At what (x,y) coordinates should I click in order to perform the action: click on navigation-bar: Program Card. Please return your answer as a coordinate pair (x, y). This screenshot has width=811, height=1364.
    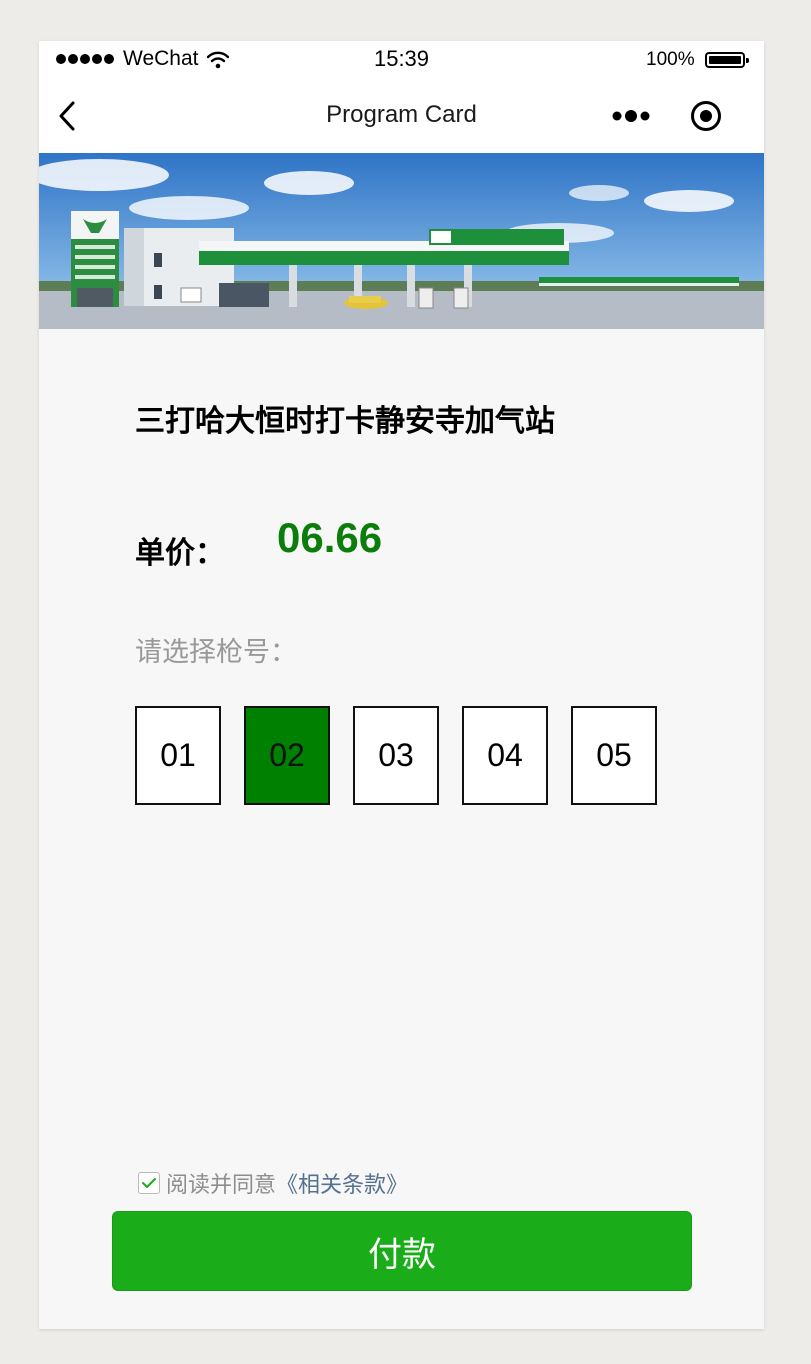
    Looking at the image, I should click on (401, 116).